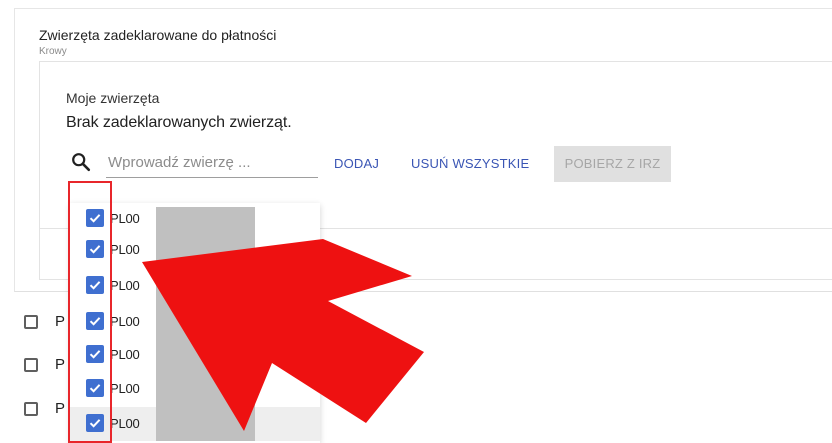 This screenshot has height=443, width=832. I want to click on animal-search-input, so click(212, 163).